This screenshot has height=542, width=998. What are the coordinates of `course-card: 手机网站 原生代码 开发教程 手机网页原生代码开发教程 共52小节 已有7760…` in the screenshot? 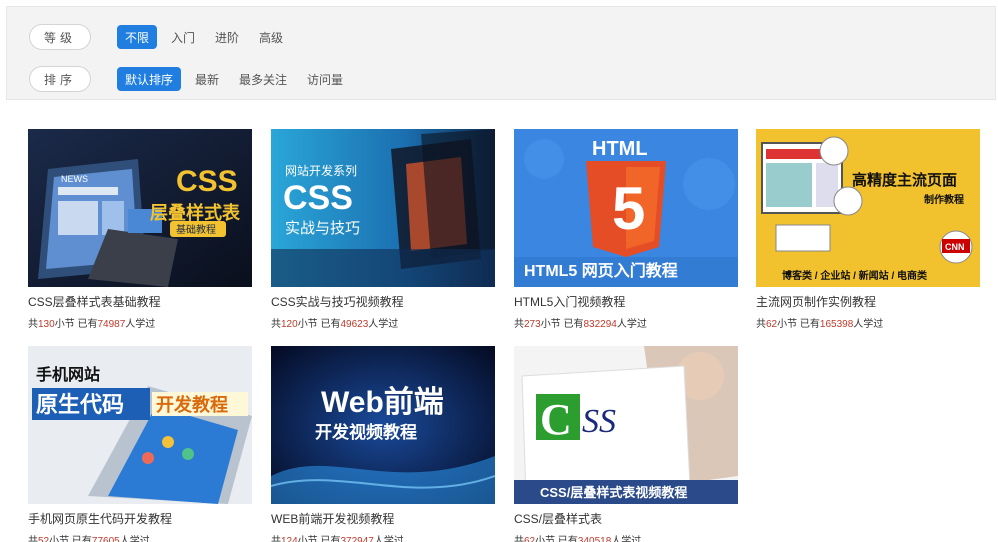 It's located at (140, 444).